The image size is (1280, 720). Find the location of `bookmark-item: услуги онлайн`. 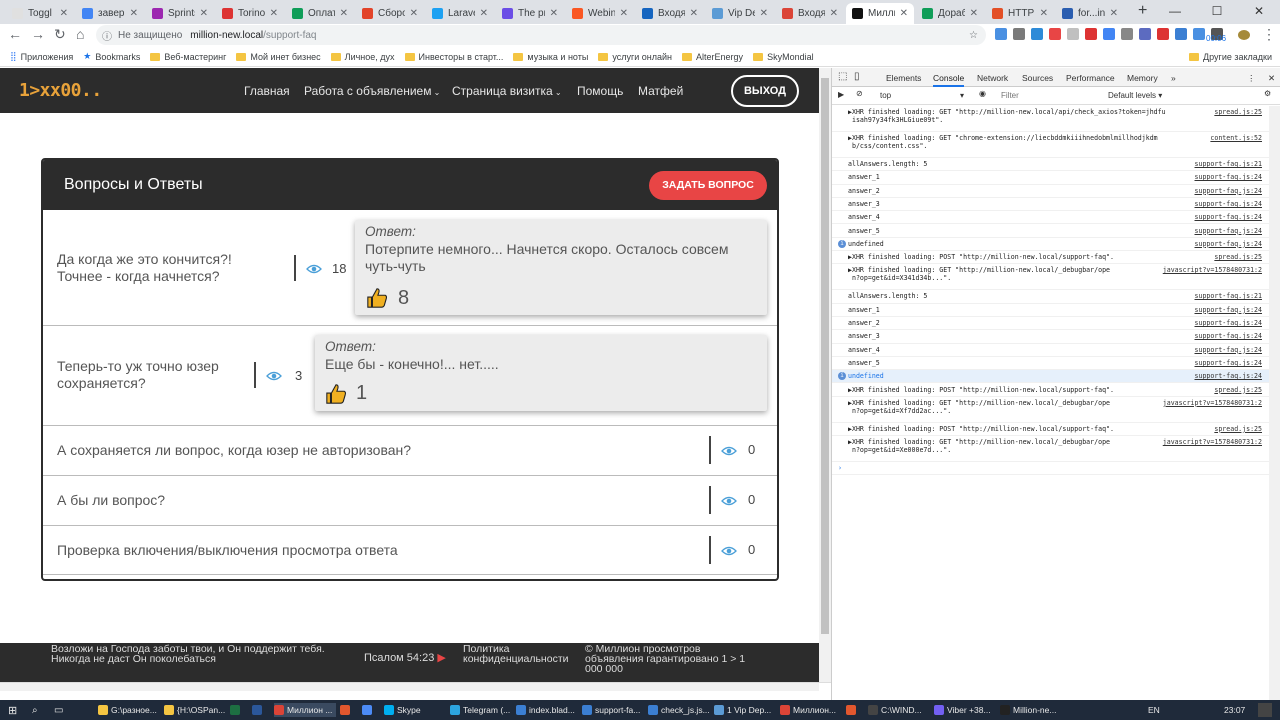

bookmark-item: услуги онлайн is located at coordinates (635, 57).